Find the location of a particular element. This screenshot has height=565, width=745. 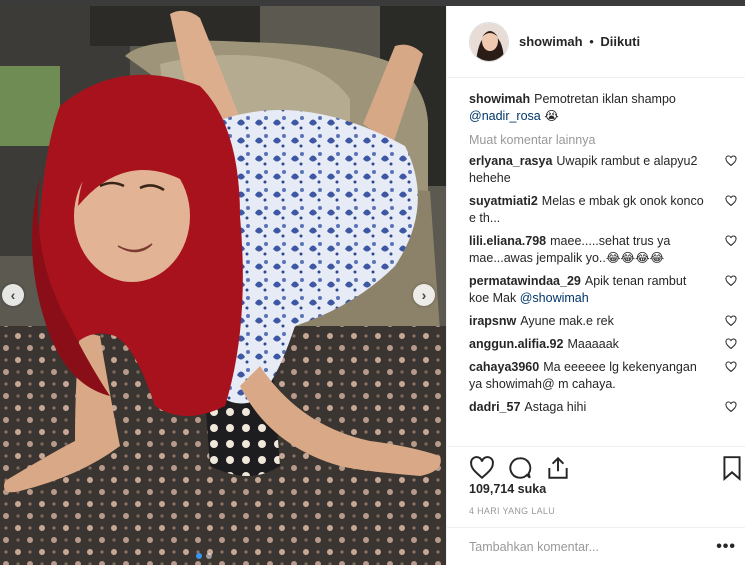

comment-username: dadri_57 is located at coordinates (494, 407).